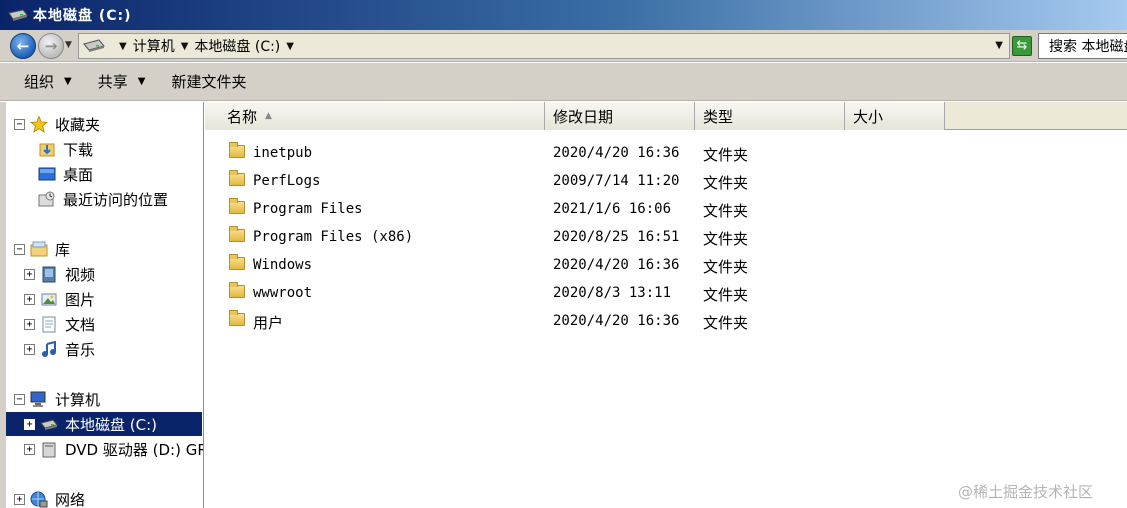 The image size is (1127, 508). I want to click on file-row: Windows 2020/4/20 16:36 文件夹, so click(666, 264).